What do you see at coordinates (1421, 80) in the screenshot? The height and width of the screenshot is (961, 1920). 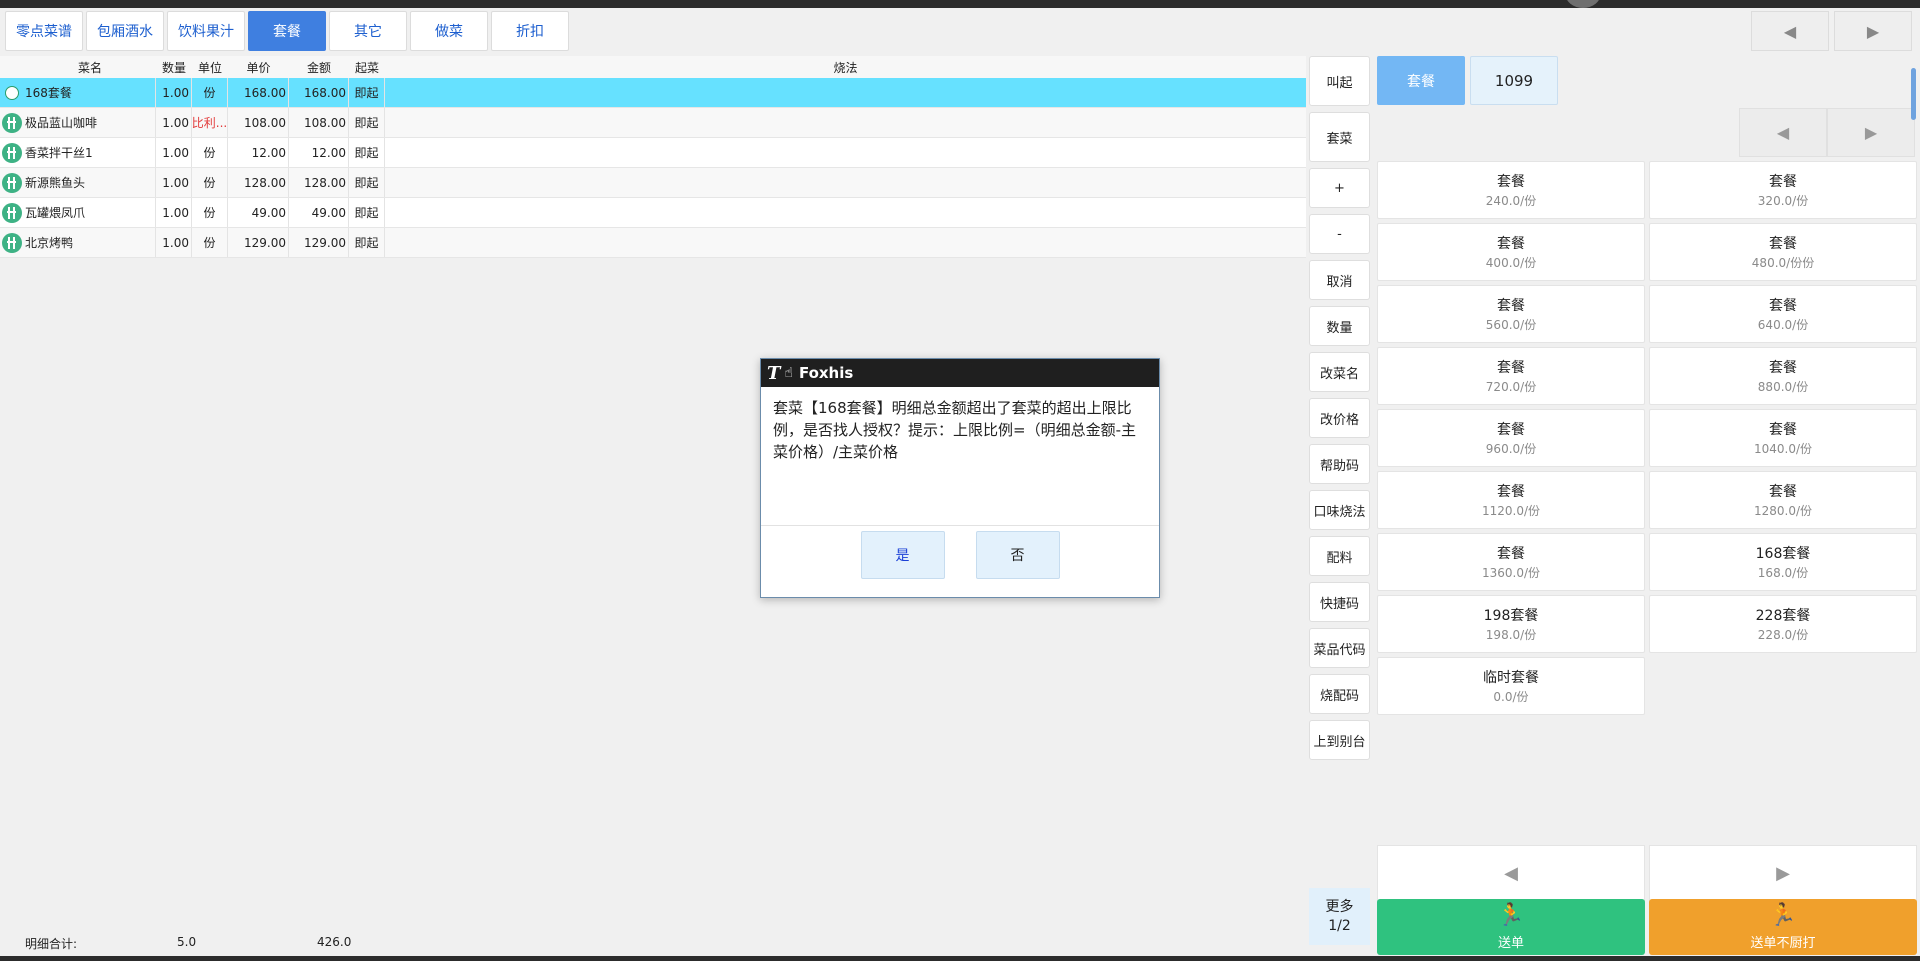 I see `combo-category-button: 套餐` at bounding box center [1421, 80].